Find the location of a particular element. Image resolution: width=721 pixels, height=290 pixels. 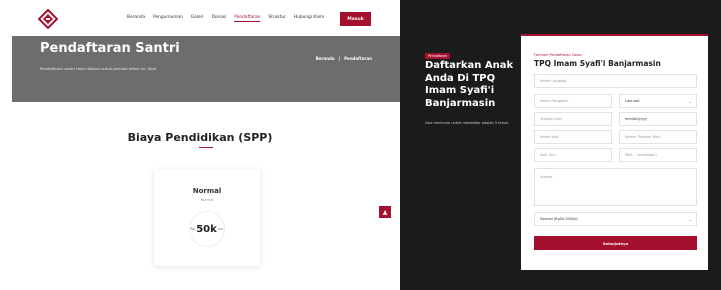

breadcrumb: Beranda | Pendaftaran is located at coordinates (344, 58).